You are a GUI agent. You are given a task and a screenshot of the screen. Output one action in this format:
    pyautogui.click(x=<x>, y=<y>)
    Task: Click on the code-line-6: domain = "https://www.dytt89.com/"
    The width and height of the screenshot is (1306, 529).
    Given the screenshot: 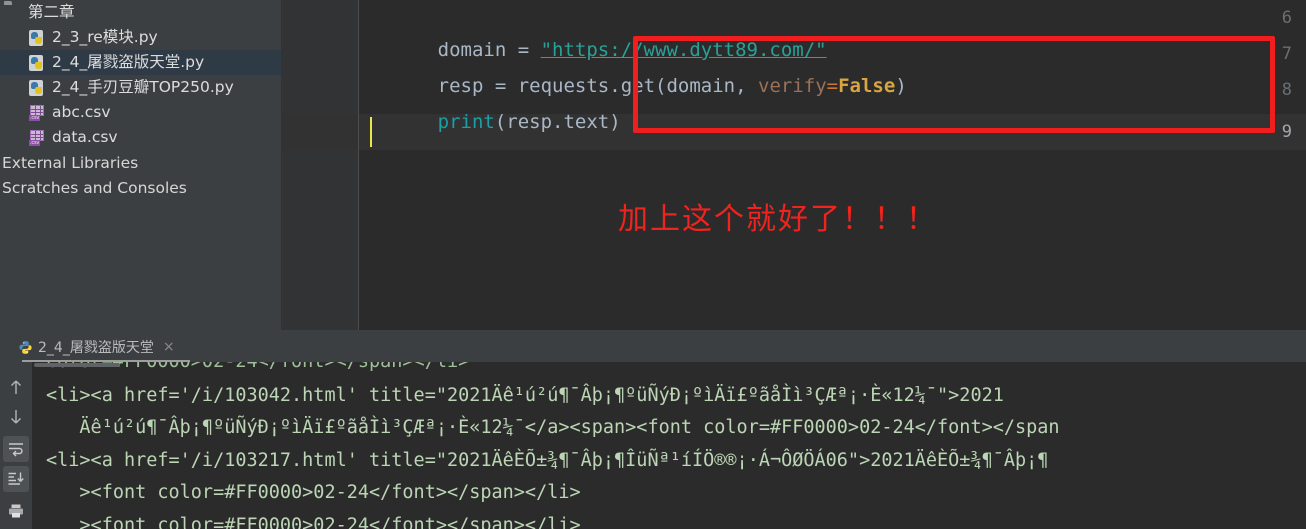 What is the action you would take?
    pyautogui.click(x=598, y=30)
    